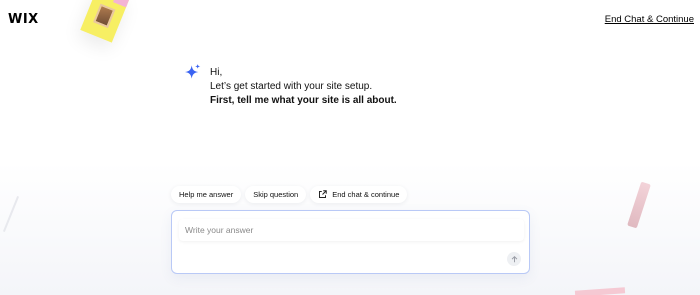 The height and width of the screenshot is (295, 700). I want to click on intro-line: Let’s get started with your site setup., so click(291, 86).